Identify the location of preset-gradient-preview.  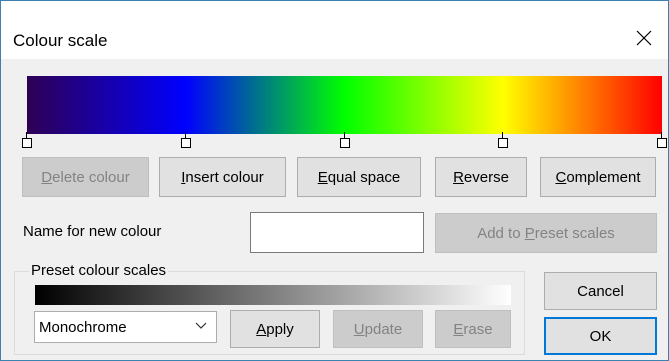
(273, 295).